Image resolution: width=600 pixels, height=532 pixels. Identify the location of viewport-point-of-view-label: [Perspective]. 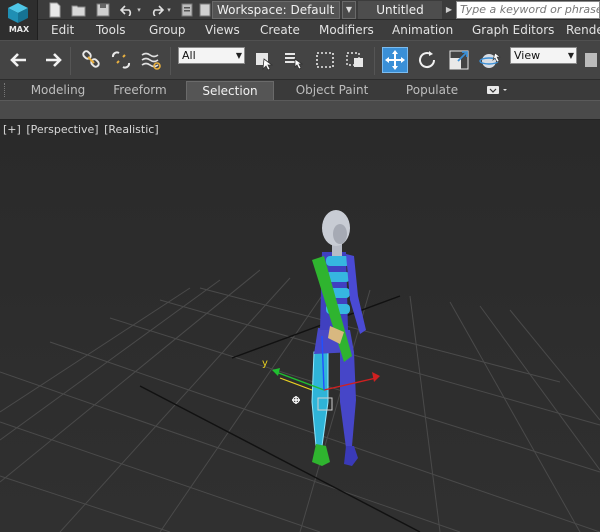
(62, 129).